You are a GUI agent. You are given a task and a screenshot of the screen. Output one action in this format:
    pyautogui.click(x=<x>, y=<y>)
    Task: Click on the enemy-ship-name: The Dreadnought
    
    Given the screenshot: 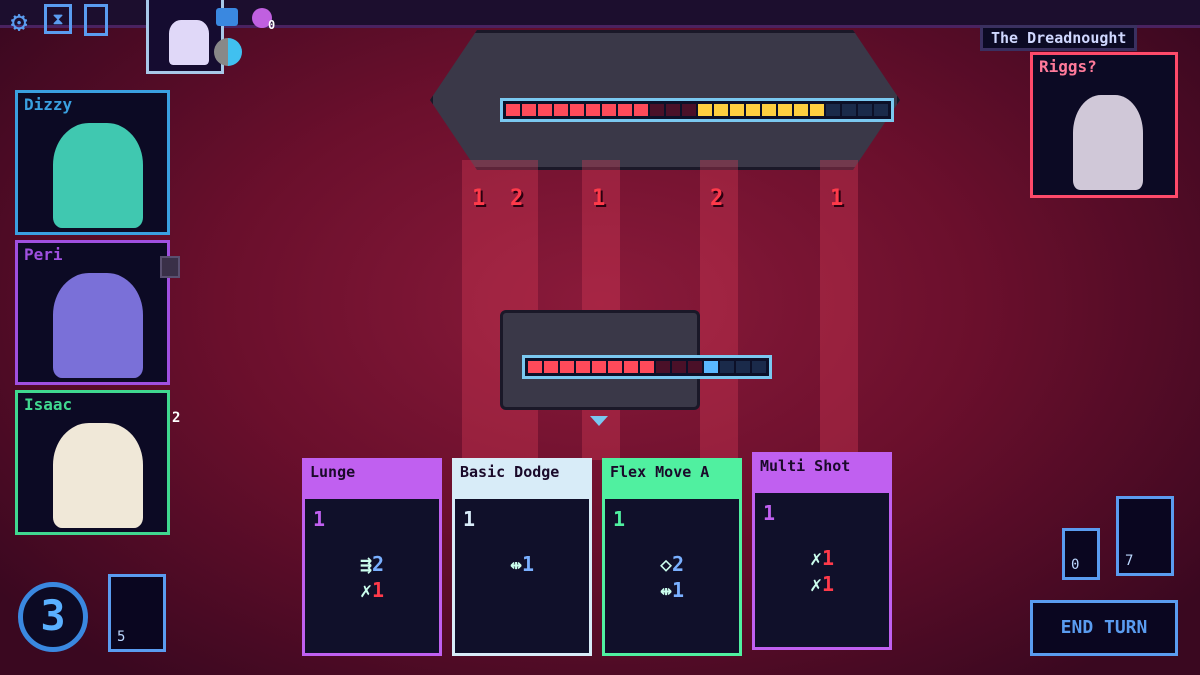 What is the action you would take?
    pyautogui.click(x=1059, y=38)
    